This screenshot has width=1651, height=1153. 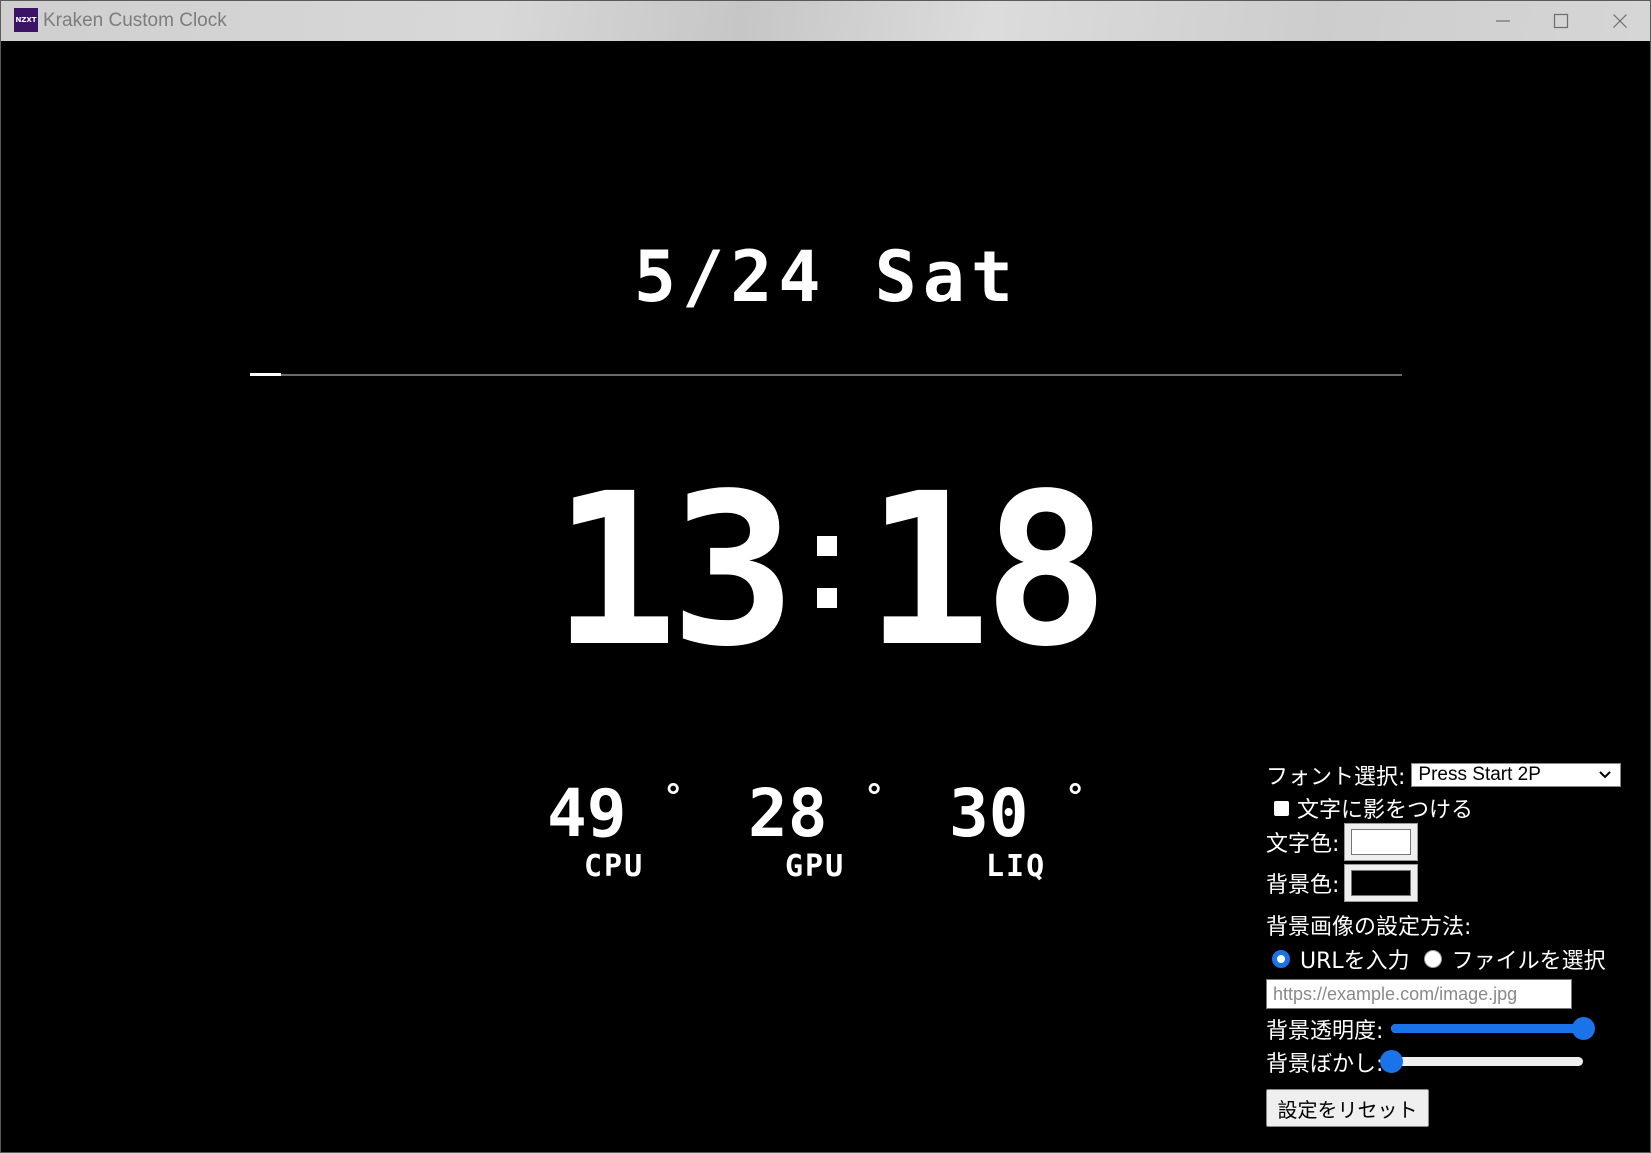 I want to click on text-color-swatch, so click(x=1381, y=842).